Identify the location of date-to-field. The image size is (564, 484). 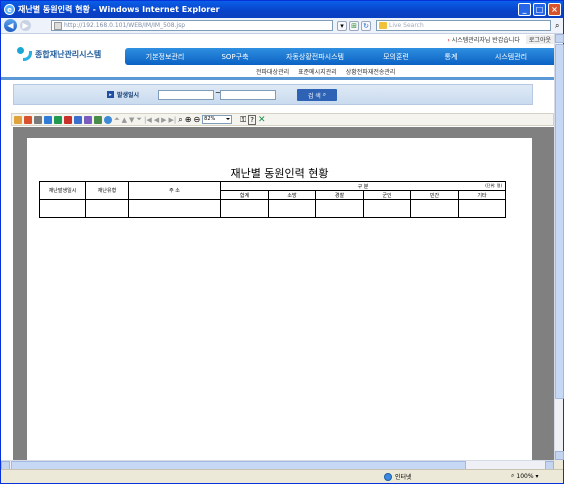
(248, 95).